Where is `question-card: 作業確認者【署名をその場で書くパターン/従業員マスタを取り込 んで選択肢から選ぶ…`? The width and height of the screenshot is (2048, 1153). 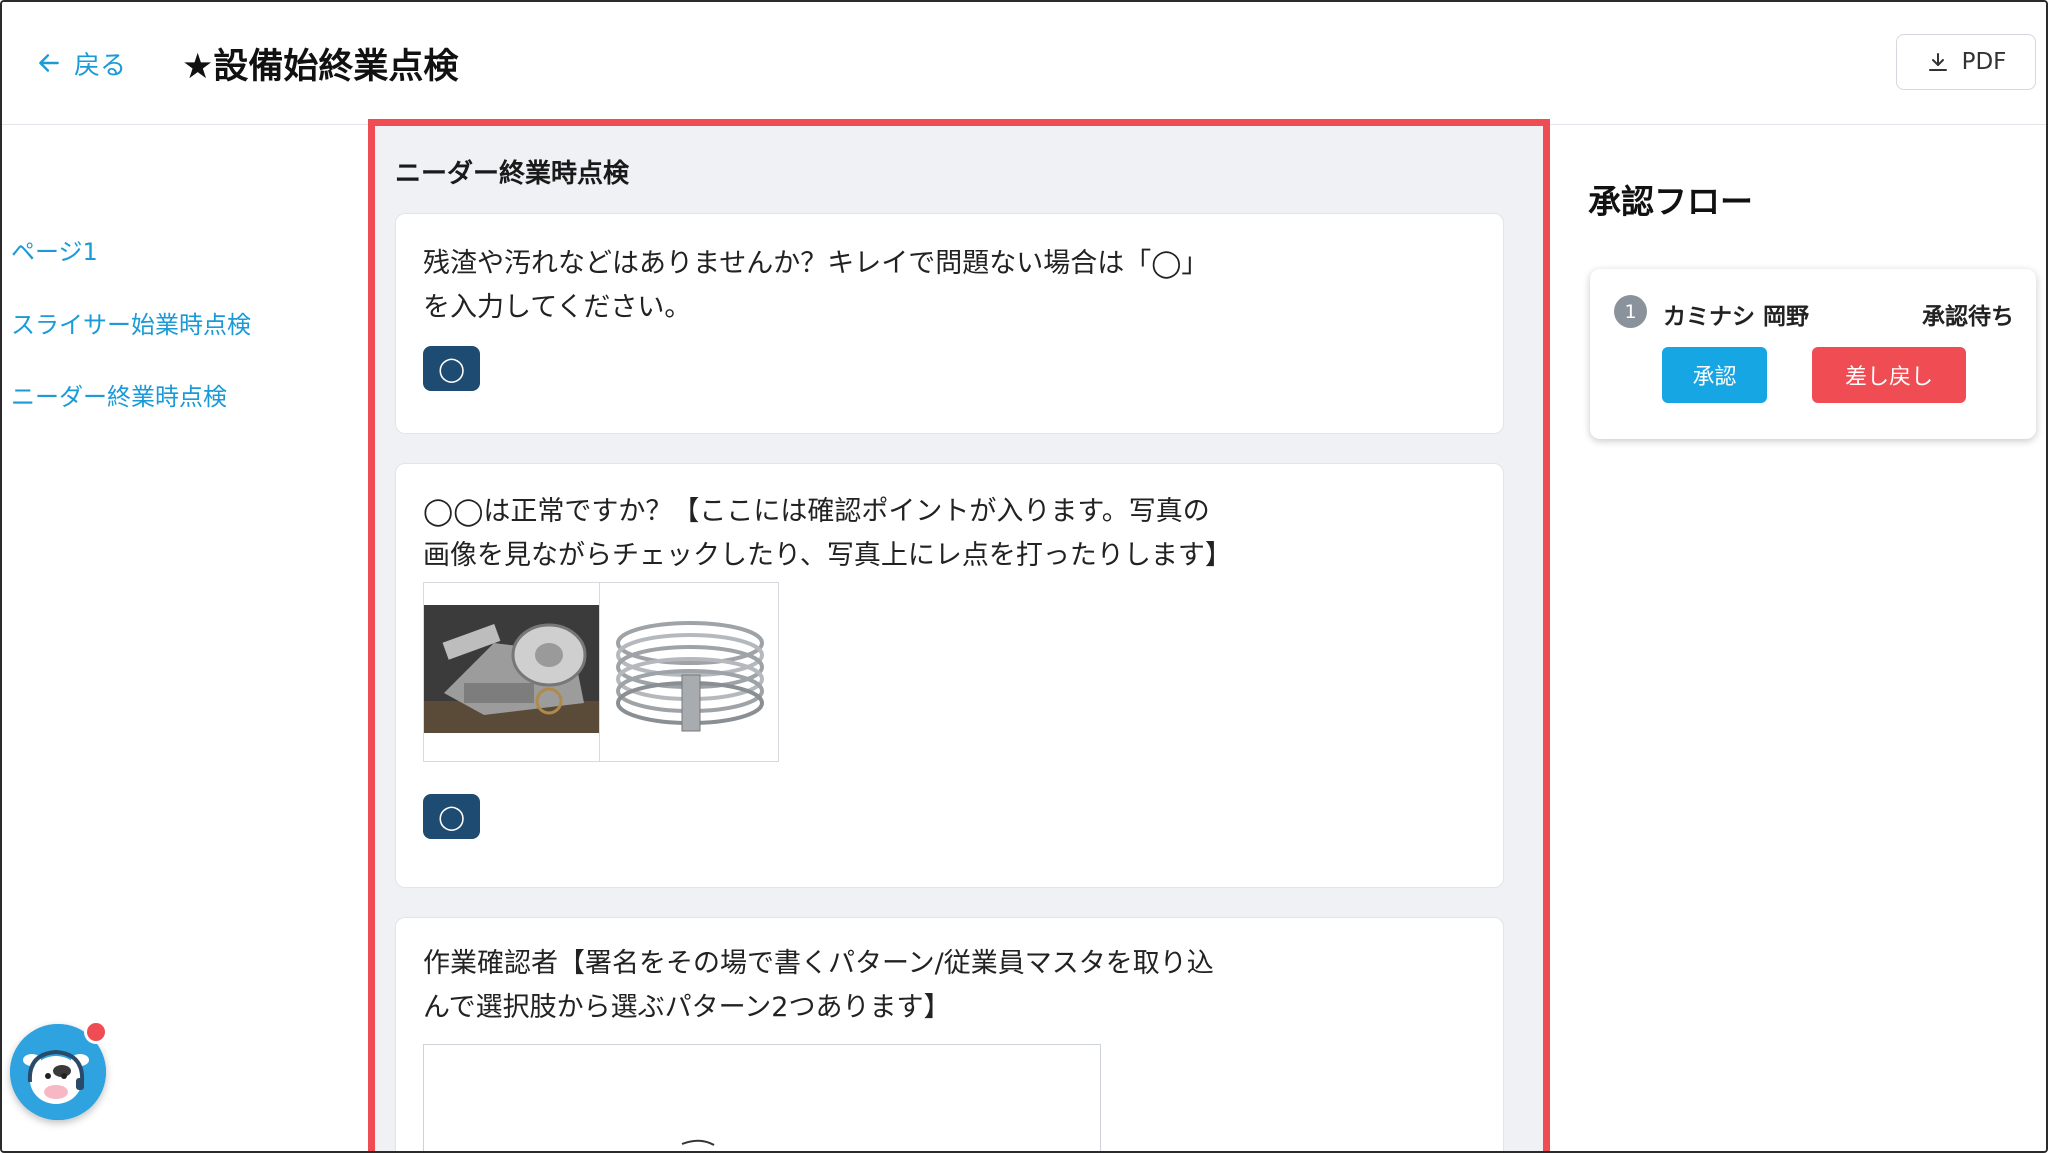
question-card: 作業確認者【署名をその場で書くパターン/従業員マスタを取り込 んで選択肢から選ぶ… is located at coordinates (949, 1034).